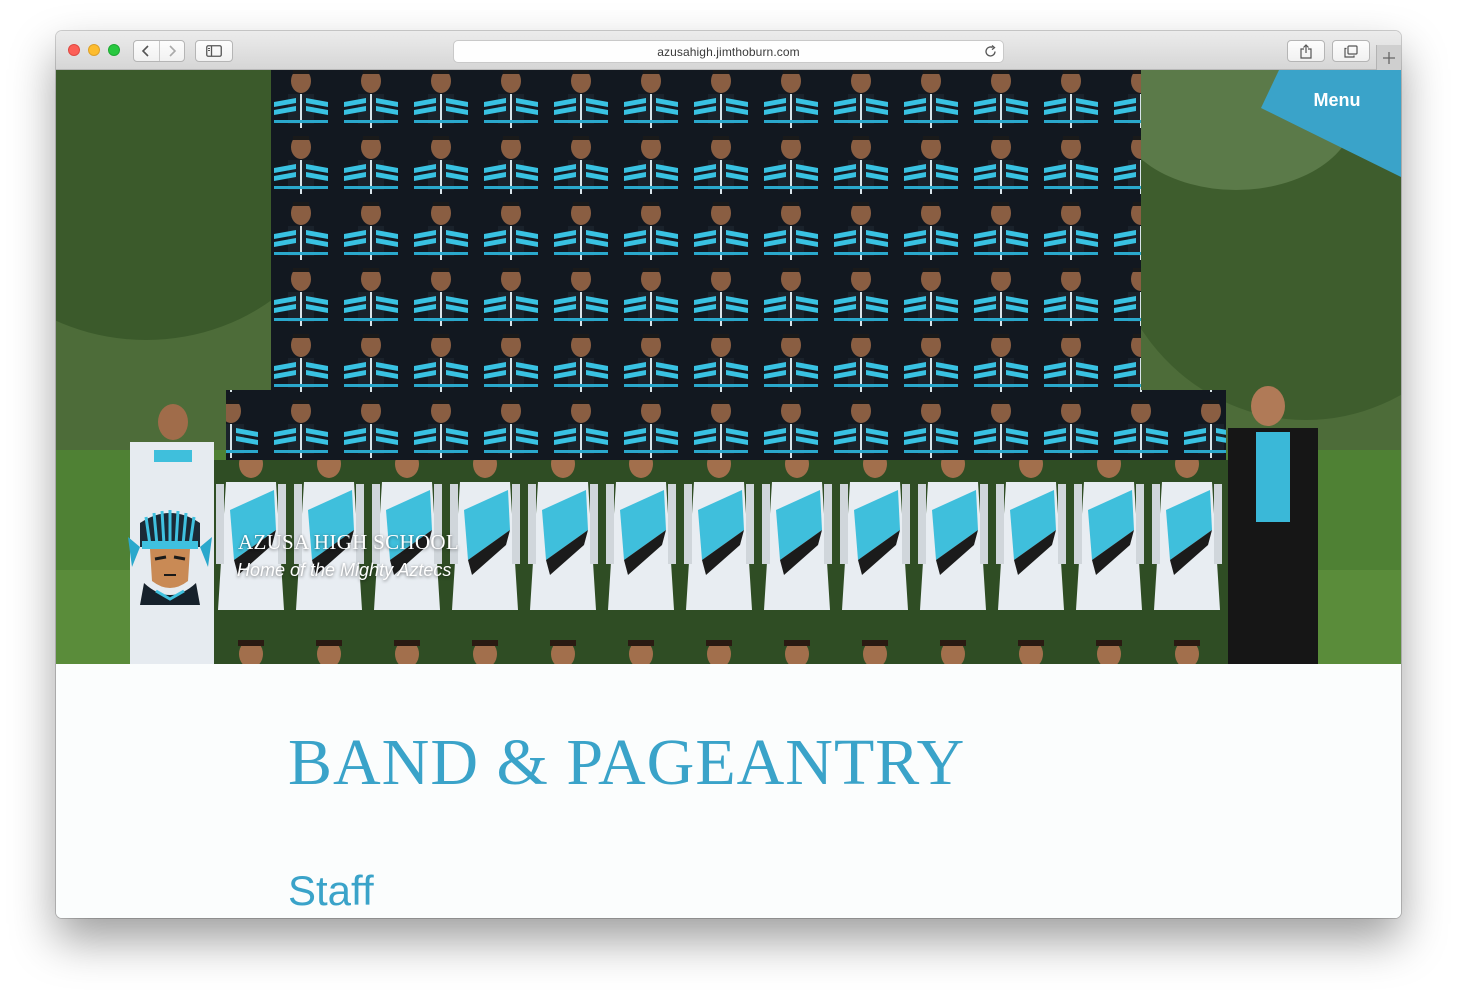 The image size is (1457, 999). I want to click on tabs-icon, so click(1351, 51).